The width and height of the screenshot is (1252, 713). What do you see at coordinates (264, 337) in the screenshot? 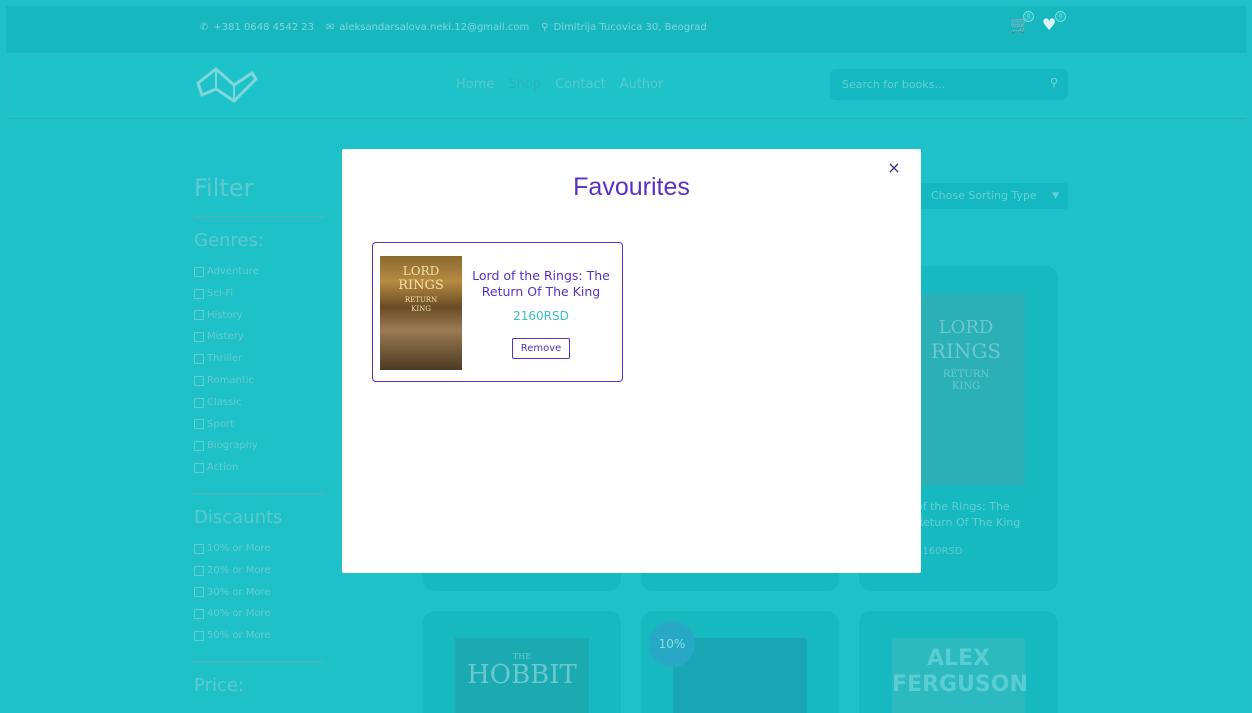
I see `genre-option: Mistery` at bounding box center [264, 337].